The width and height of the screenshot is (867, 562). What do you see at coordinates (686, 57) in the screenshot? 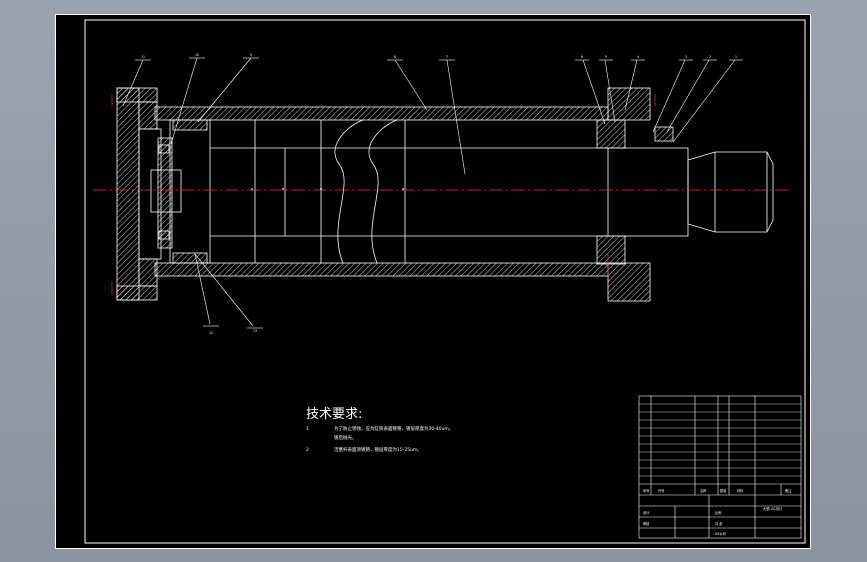
I see `balloon-3: 3` at bounding box center [686, 57].